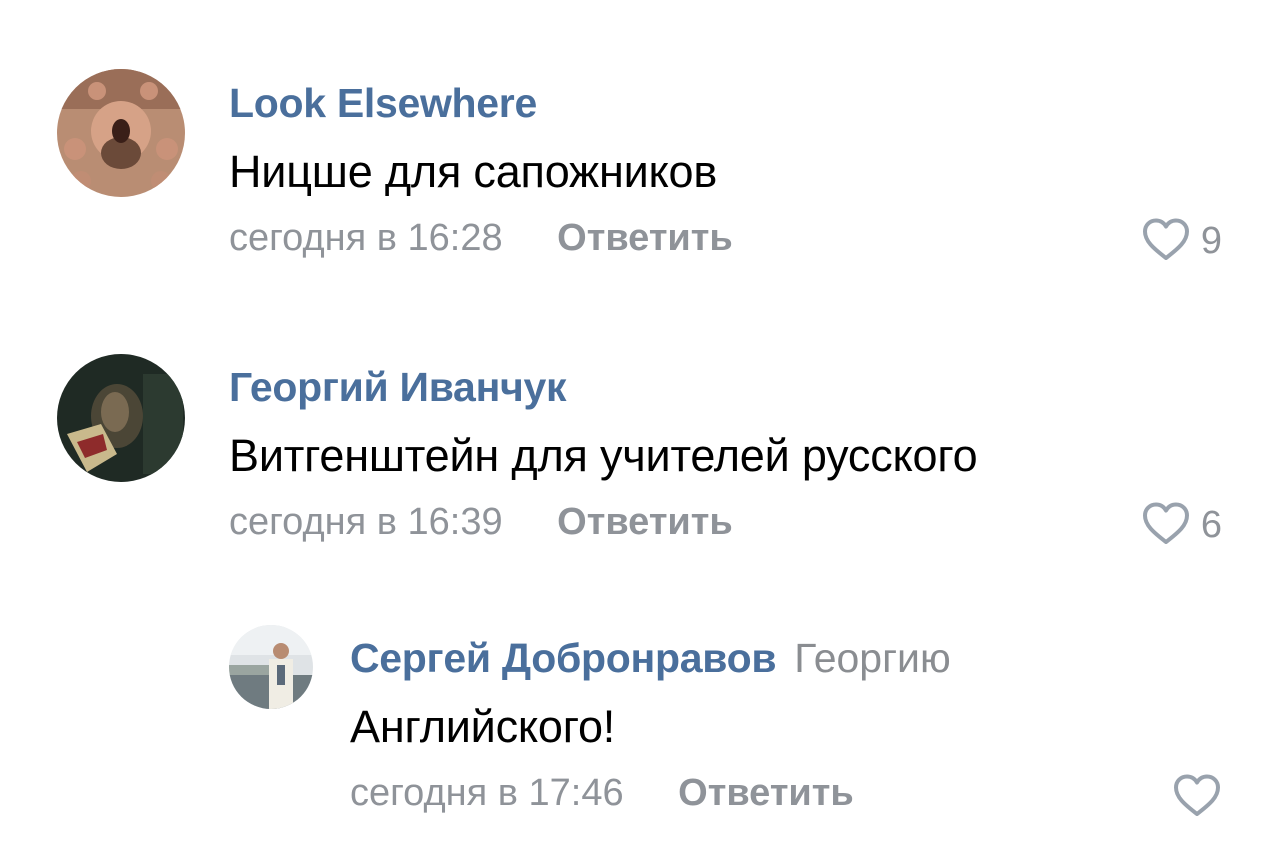 This screenshot has height=842, width=1280. I want to click on like-button: 6, so click(1181, 525).